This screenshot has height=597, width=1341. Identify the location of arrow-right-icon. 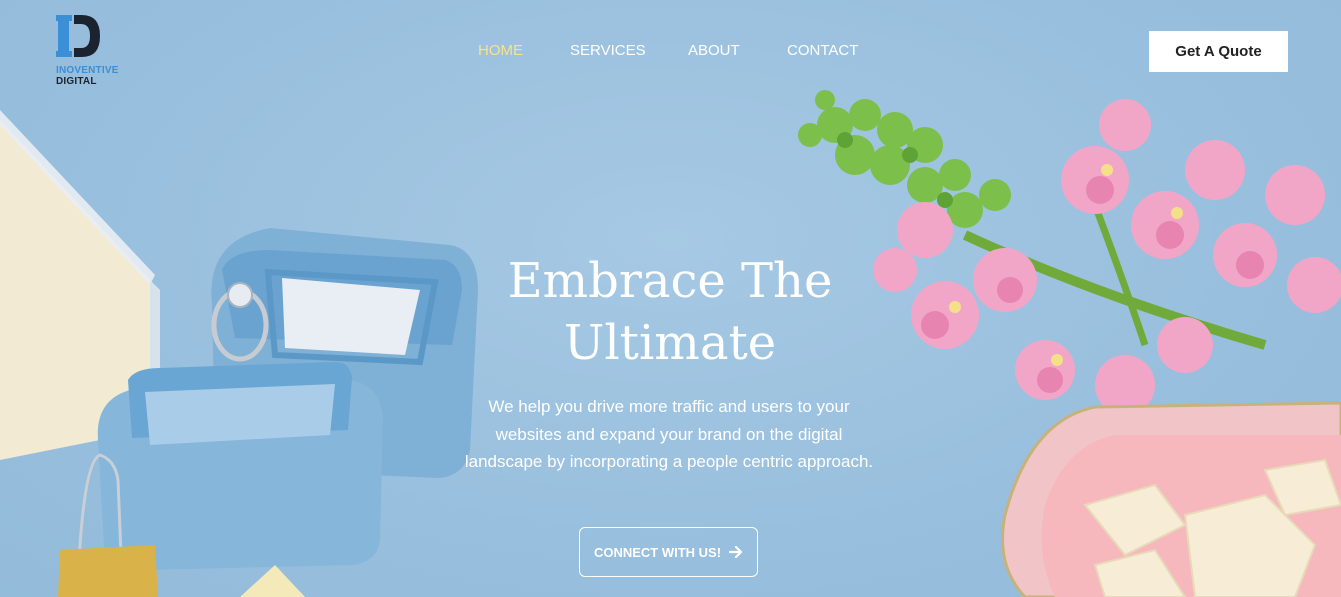
(736, 552).